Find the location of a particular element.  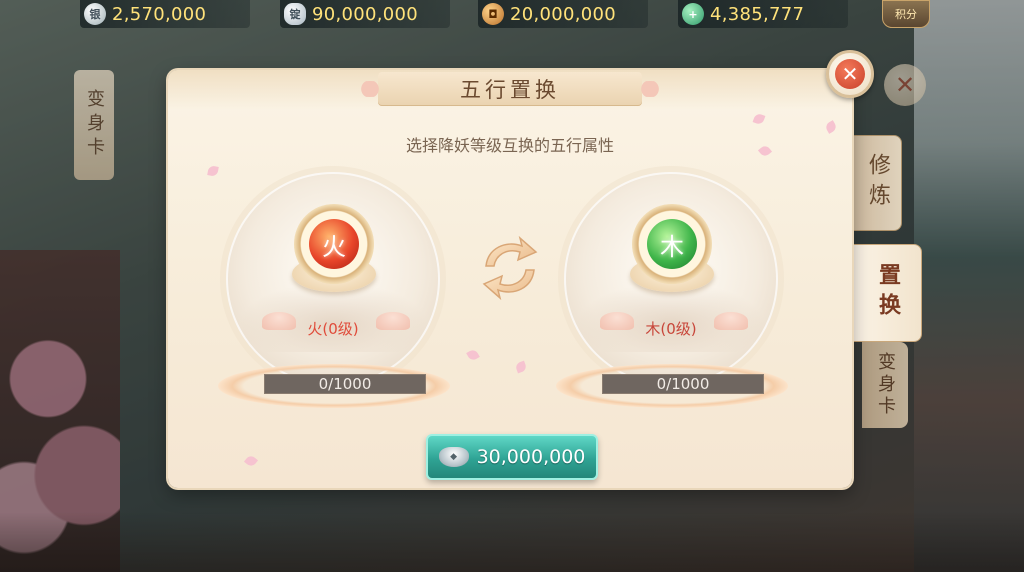

resource-silver-coin: 银 2,570,000 is located at coordinates (165, 14).